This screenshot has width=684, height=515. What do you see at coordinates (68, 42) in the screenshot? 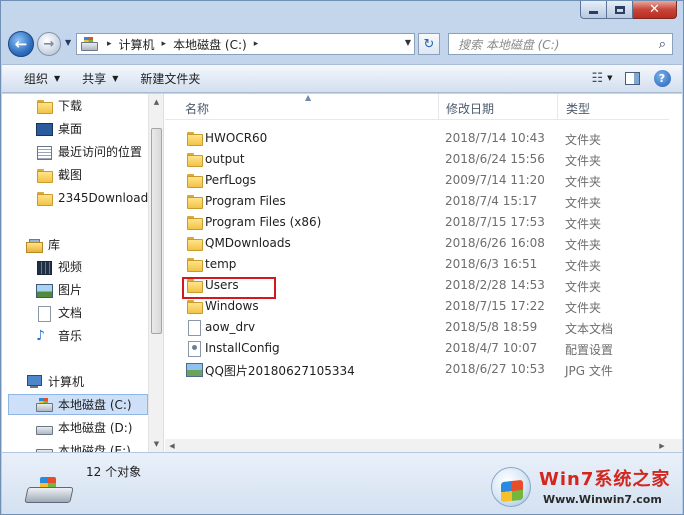
I see `recent-pages-button: ▼` at bounding box center [68, 42].